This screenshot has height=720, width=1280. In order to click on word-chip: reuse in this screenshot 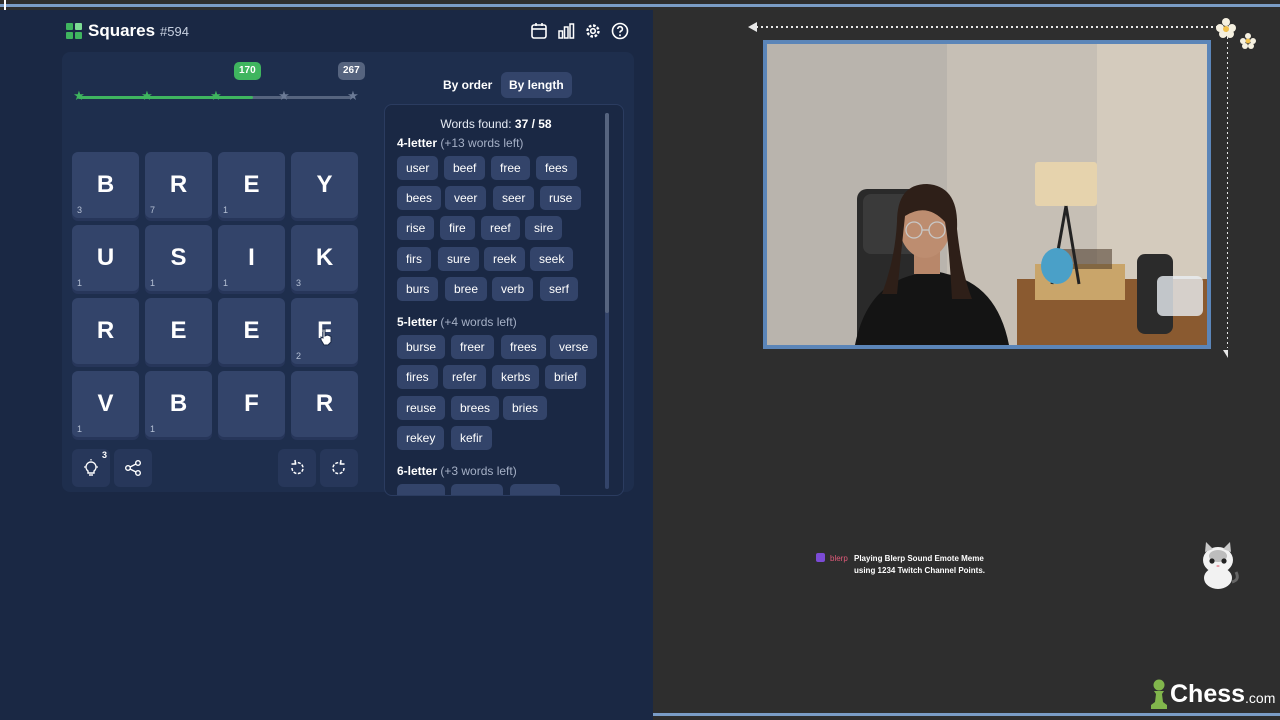, I will do `click(421, 408)`.